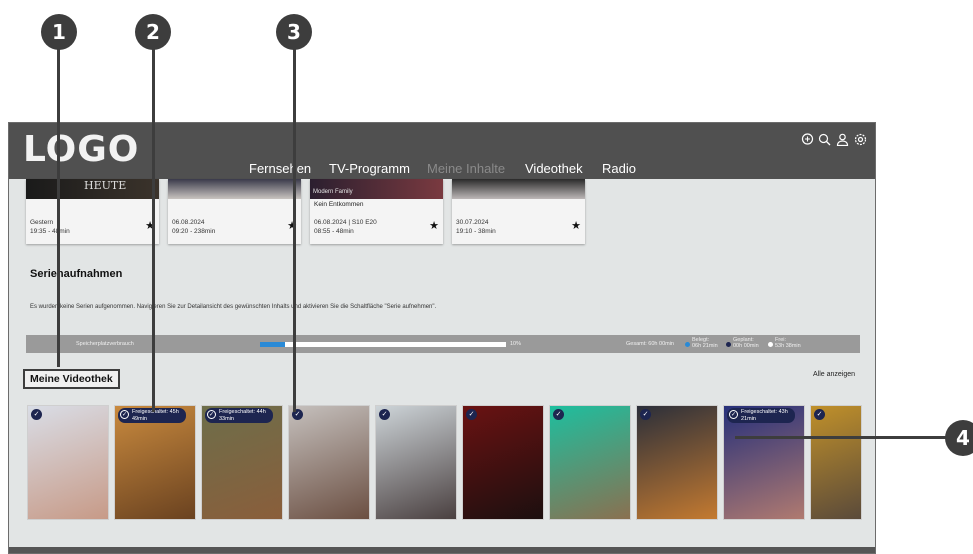  What do you see at coordinates (194, 231) in the screenshot?
I see `recording-time: 09:20 - 238min` at bounding box center [194, 231].